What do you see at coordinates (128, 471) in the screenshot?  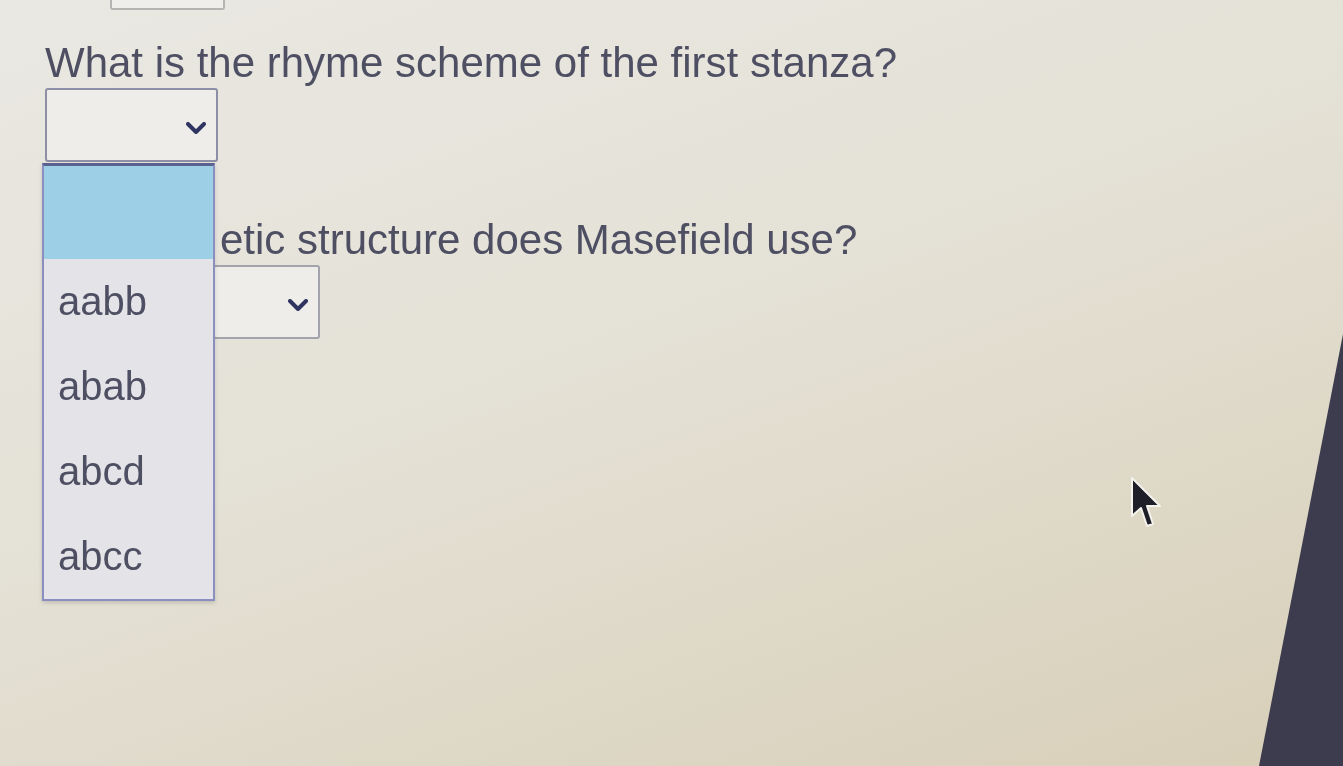 I see `dropdown-option: abcd` at bounding box center [128, 471].